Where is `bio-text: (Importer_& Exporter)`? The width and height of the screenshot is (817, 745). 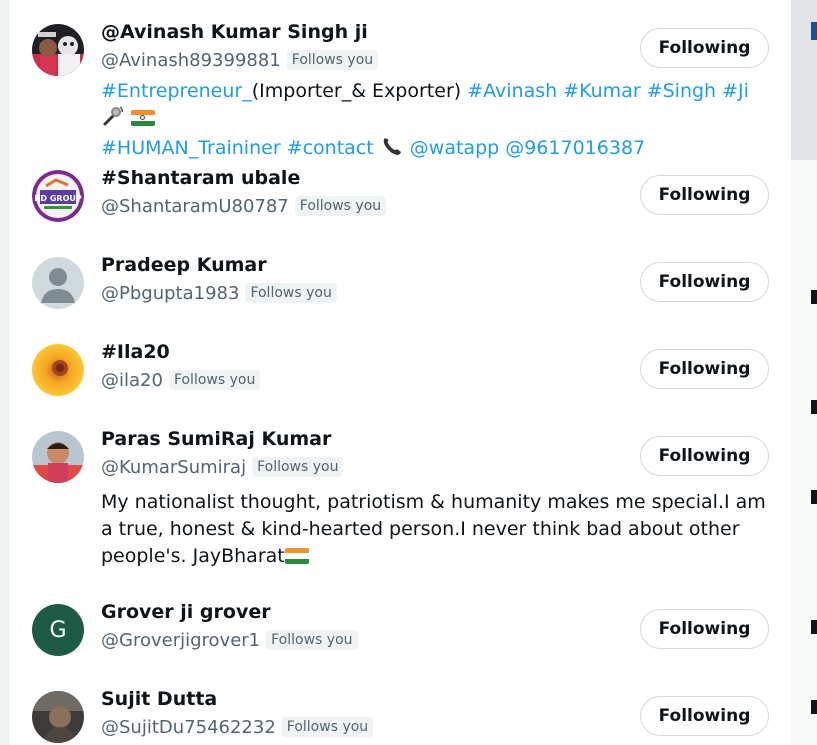
bio-text: (Importer_& Exporter) is located at coordinates (359, 91).